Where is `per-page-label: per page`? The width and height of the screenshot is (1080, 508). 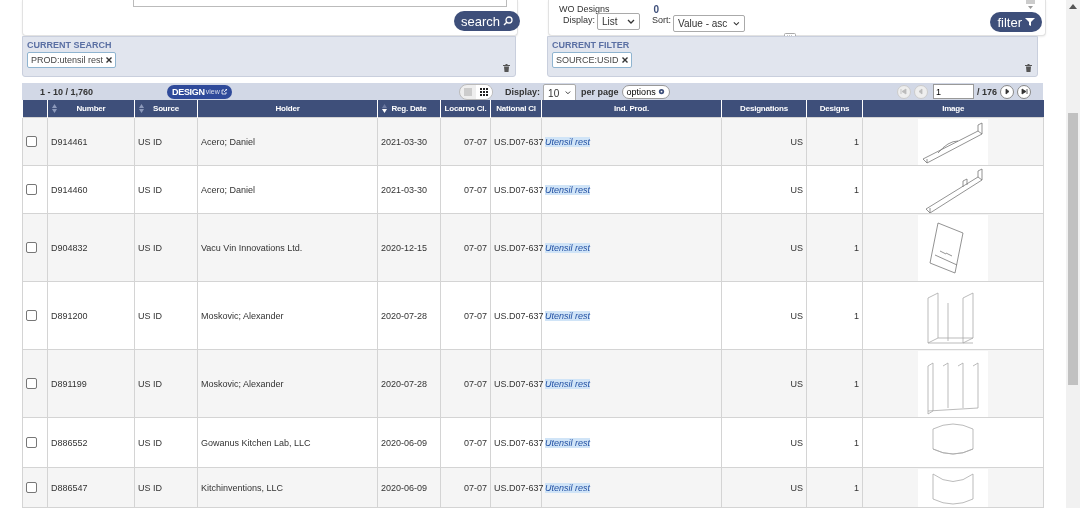
per-page-label: per page is located at coordinates (600, 91).